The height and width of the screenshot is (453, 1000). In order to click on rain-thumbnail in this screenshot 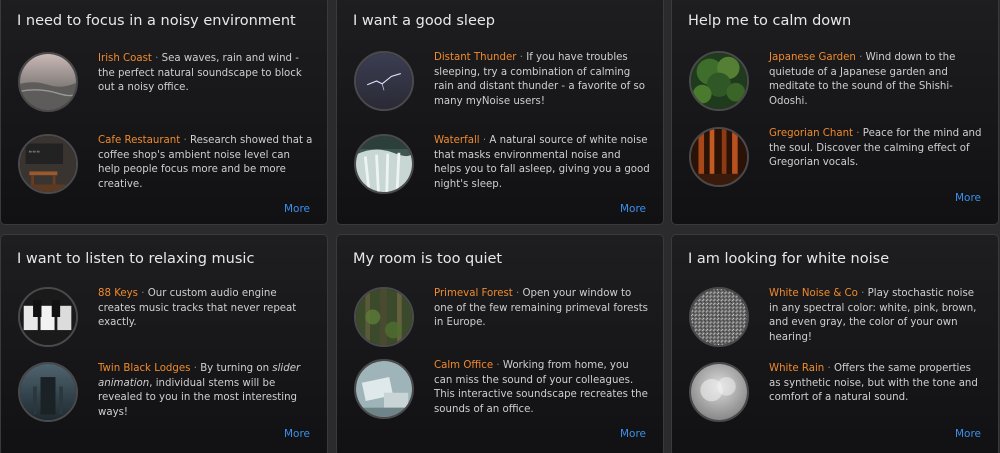, I will do `click(719, 392)`.